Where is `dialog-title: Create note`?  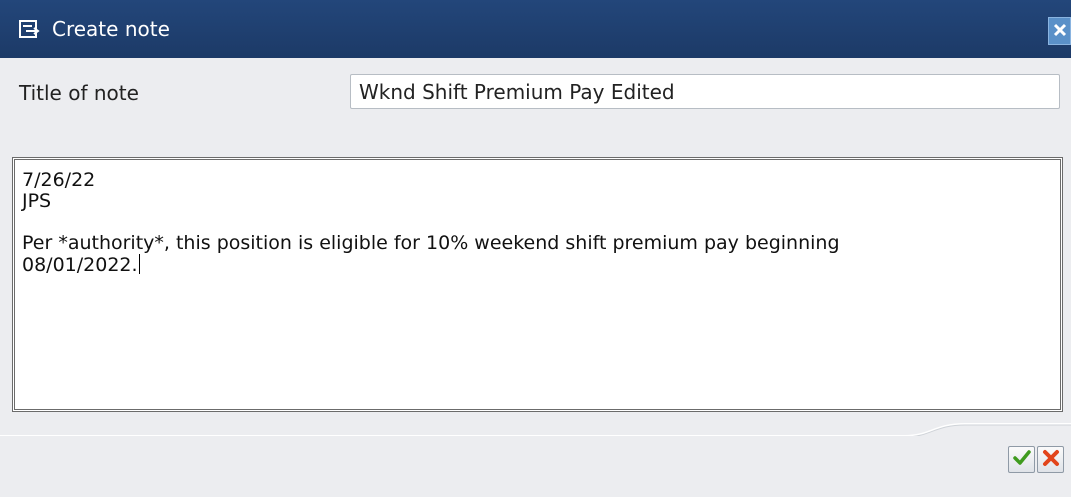
dialog-title: Create note is located at coordinates (111, 29).